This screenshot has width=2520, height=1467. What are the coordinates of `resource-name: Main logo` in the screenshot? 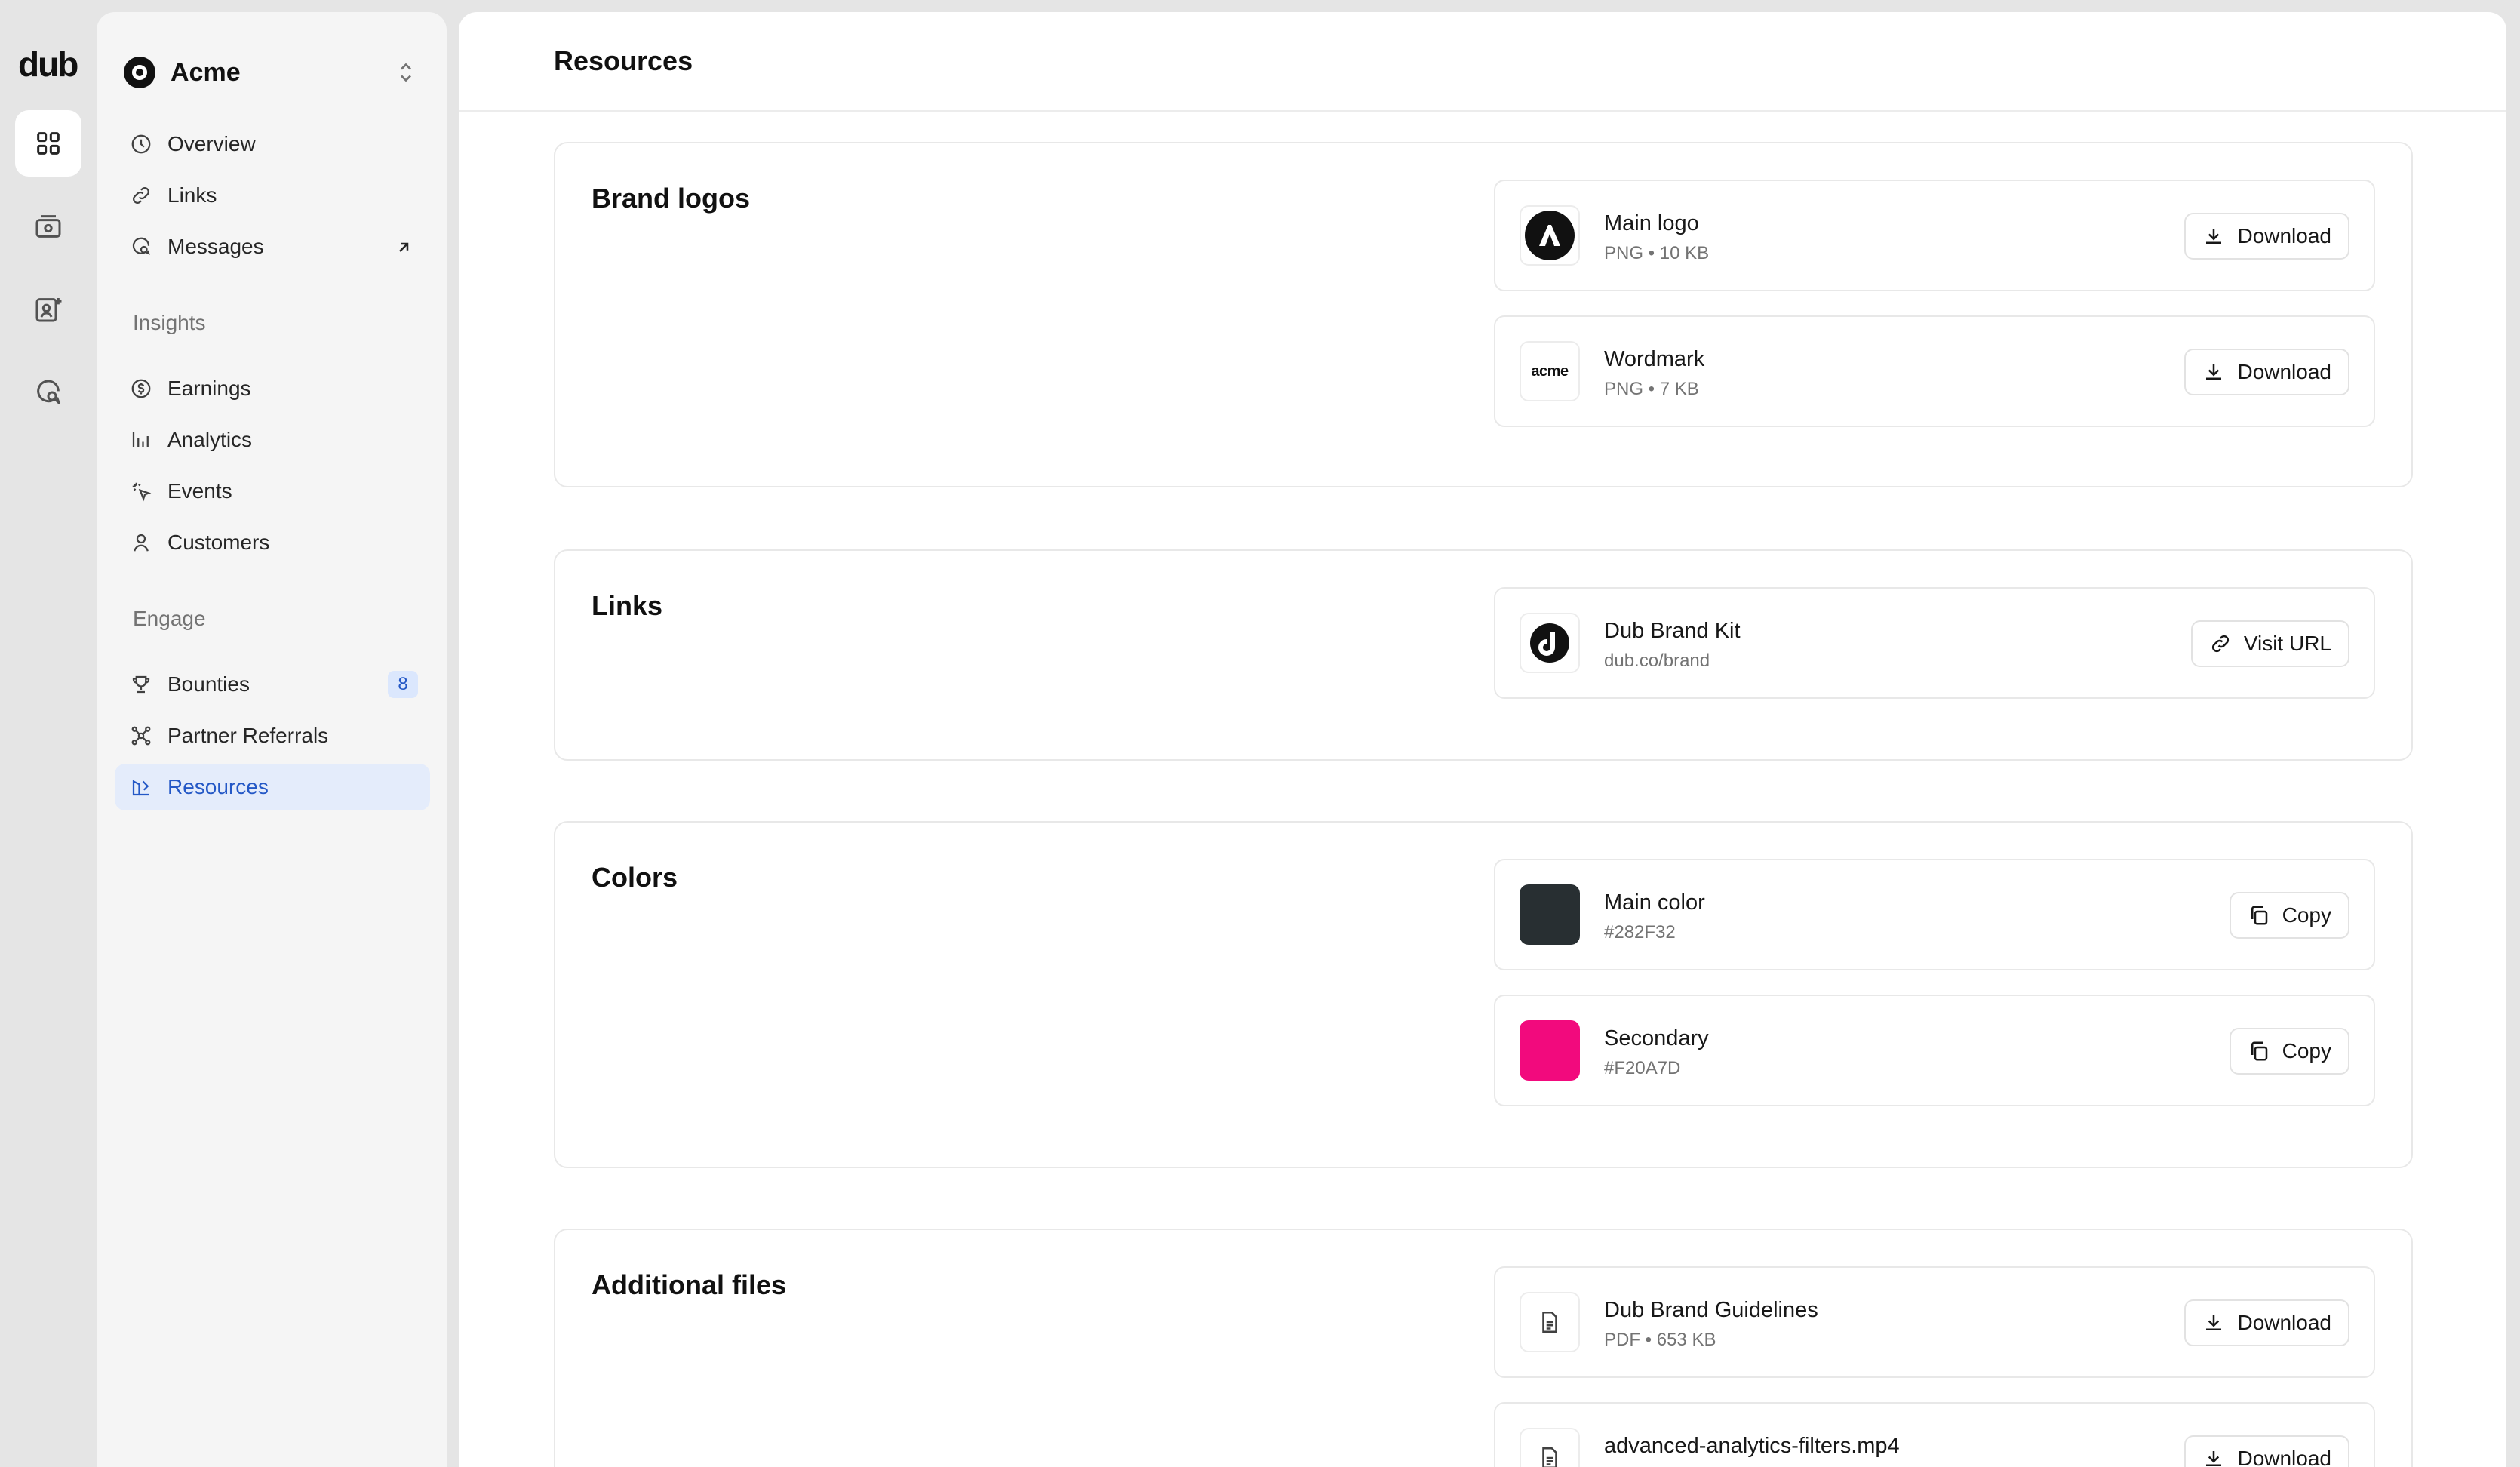 It's located at (1651, 223).